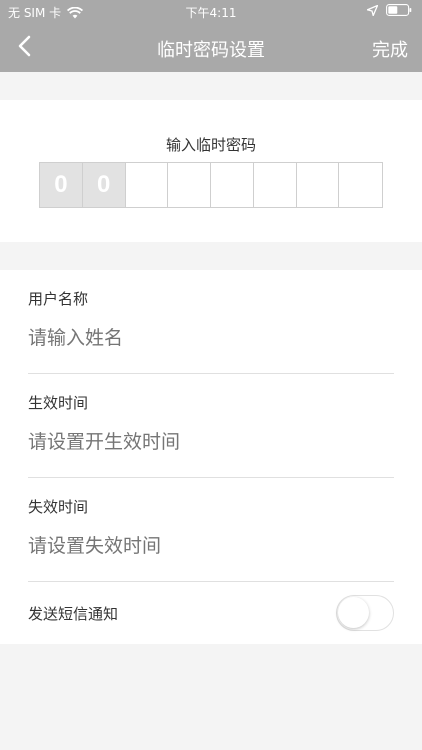 The width and height of the screenshot is (422, 750). Describe the element at coordinates (211, 546) in the screenshot. I see `end-time-input` at that location.